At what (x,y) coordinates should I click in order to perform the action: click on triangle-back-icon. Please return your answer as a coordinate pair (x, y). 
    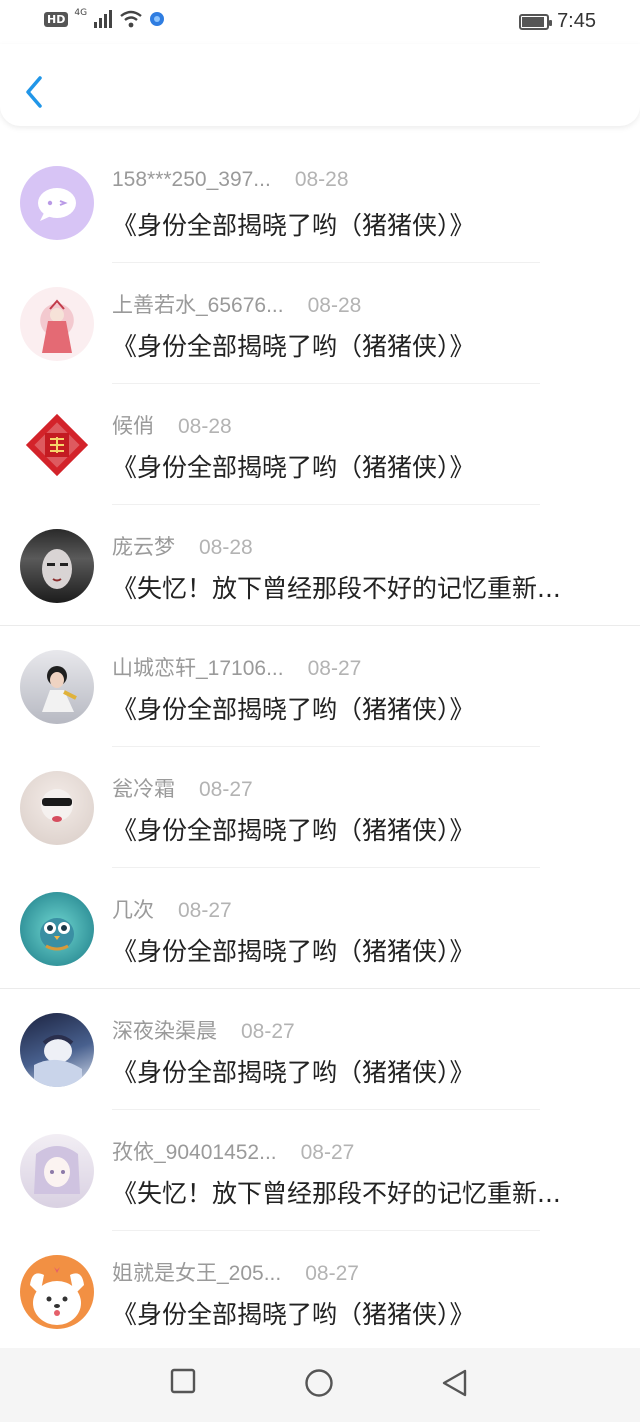
    Looking at the image, I should click on (454, 1383).